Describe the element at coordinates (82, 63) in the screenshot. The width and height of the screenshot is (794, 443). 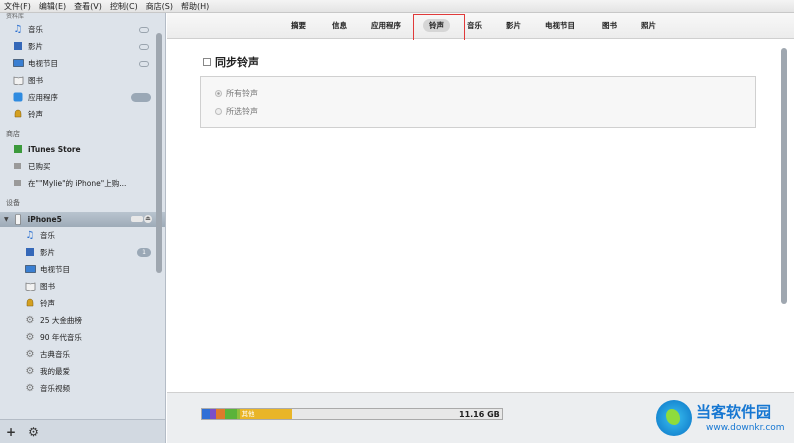
I see `sidebar-item-tv: 电视节目` at that location.